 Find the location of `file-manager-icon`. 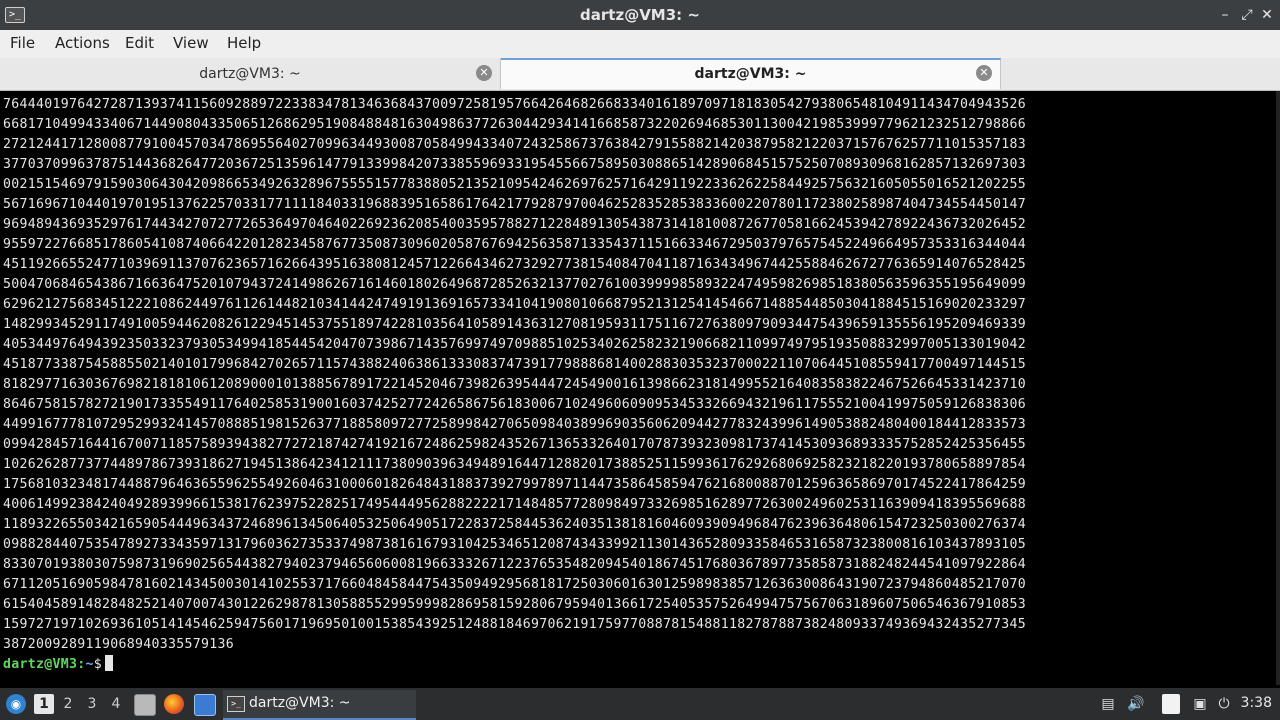

file-manager-icon is located at coordinates (145, 705).